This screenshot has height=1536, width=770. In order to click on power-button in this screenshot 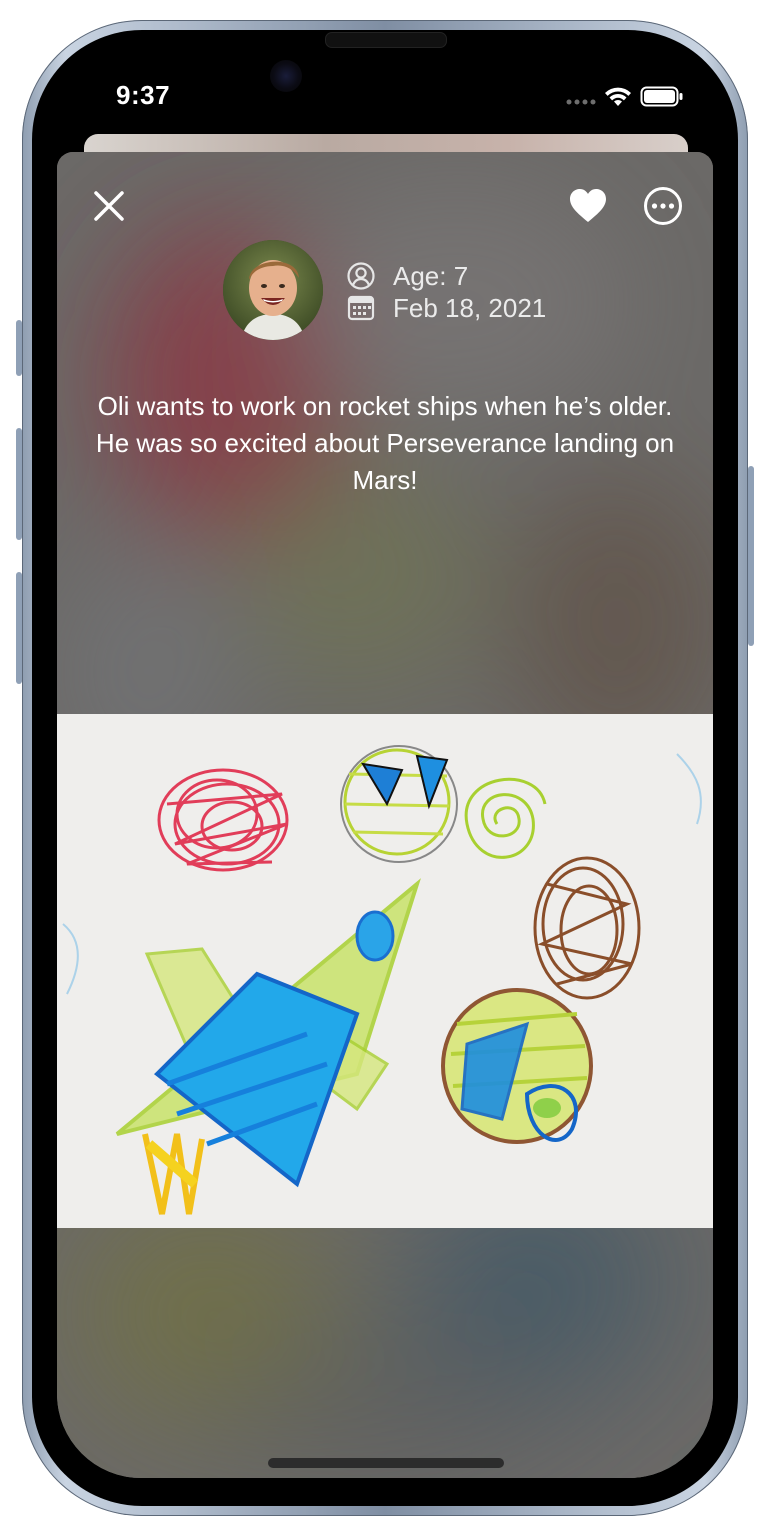, I will do `click(751, 556)`.